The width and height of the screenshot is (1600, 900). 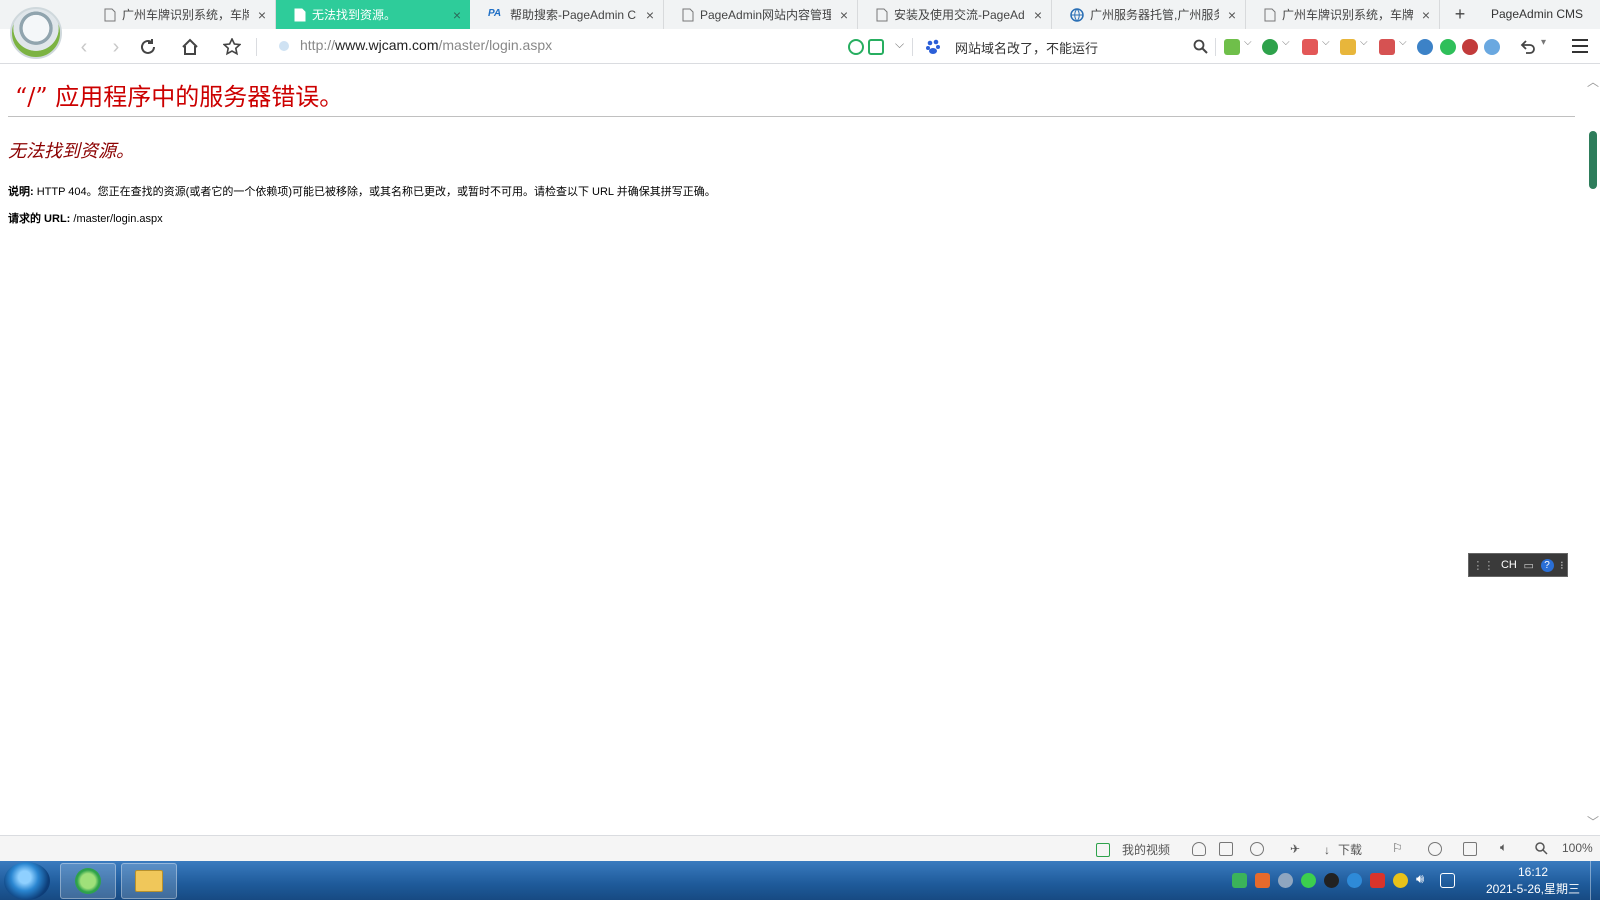 What do you see at coordinates (1200, 46) in the screenshot?
I see `search-icon` at bounding box center [1200, 46].